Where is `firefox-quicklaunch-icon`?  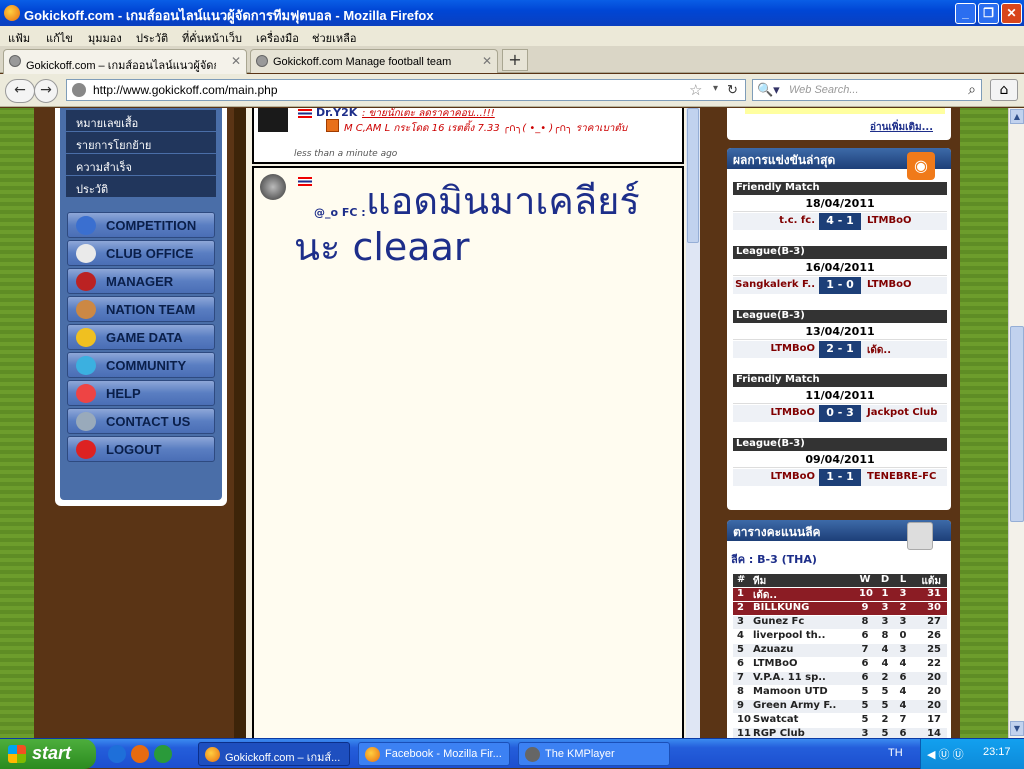
firefox-quicklaunch-icon is located at coordinates (140, 754).